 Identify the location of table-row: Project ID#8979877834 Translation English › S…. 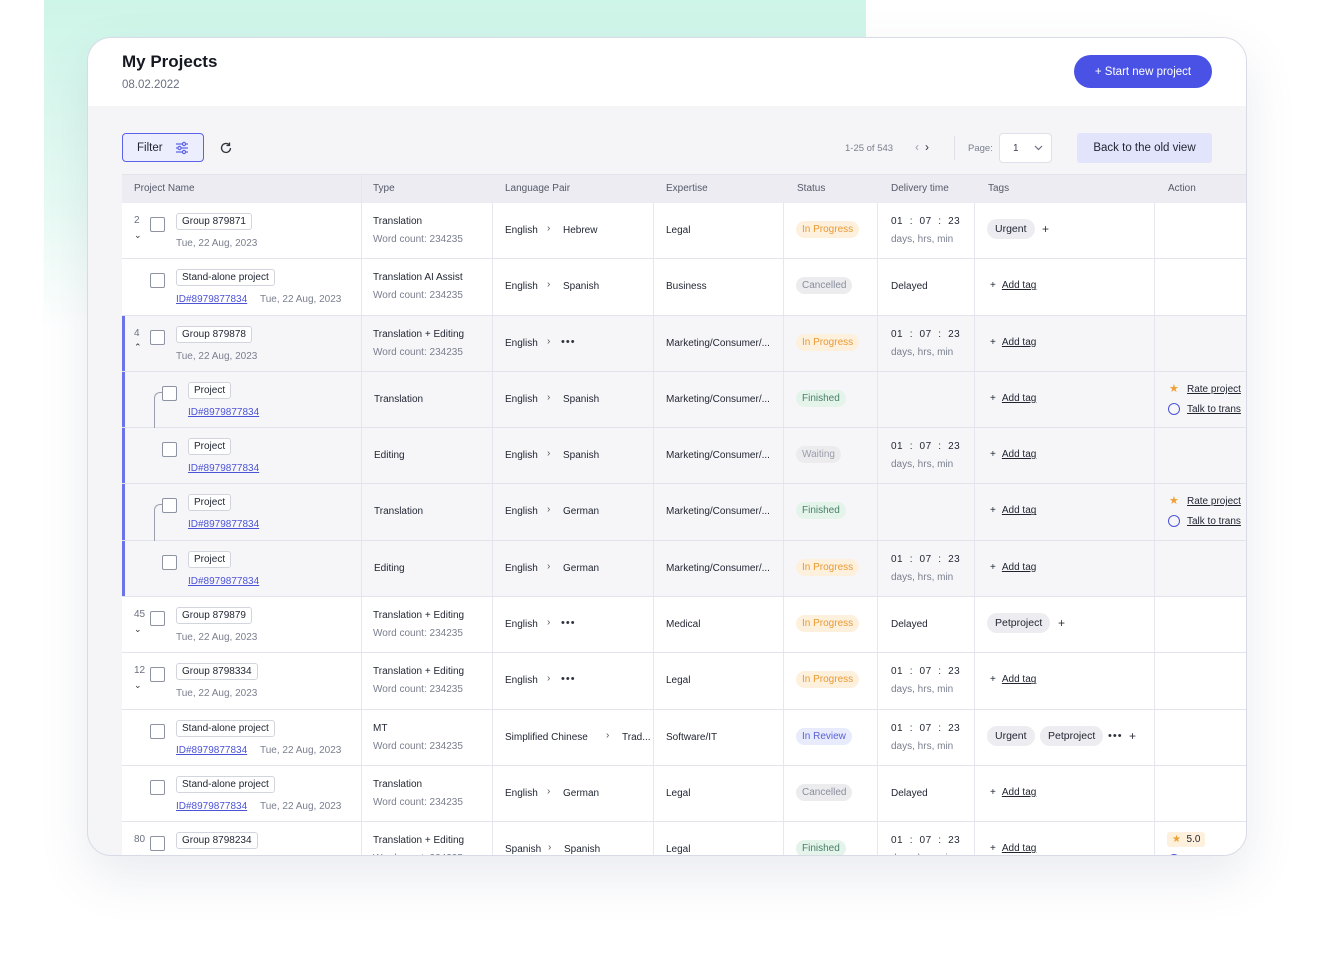
(684, 410).